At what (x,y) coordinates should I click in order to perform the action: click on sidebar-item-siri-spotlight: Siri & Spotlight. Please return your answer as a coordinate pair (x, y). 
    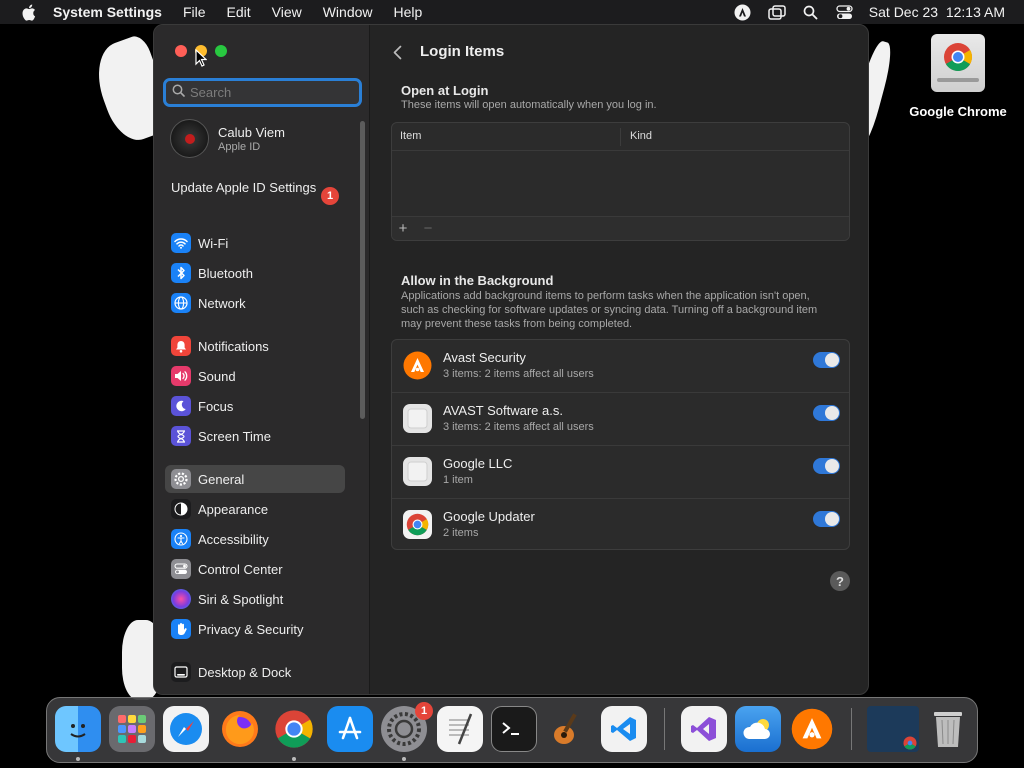
    Looking at the image, I should click on (255, 599).